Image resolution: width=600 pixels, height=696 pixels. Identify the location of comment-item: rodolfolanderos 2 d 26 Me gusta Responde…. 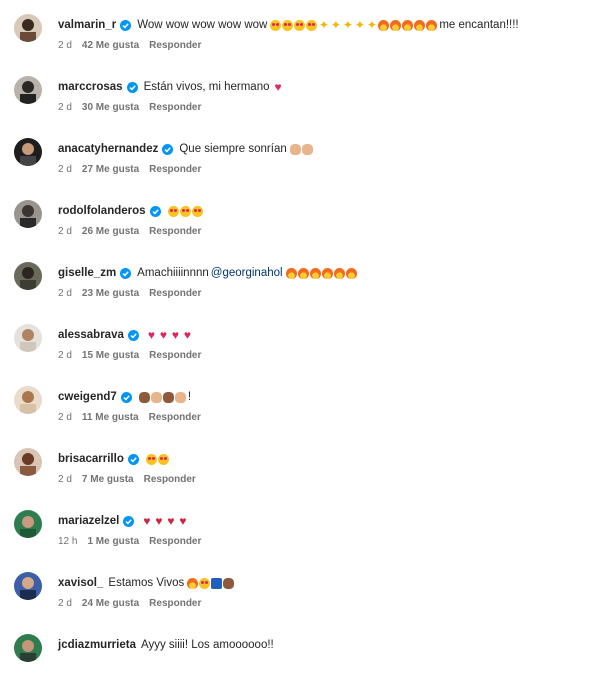
(300, 231).